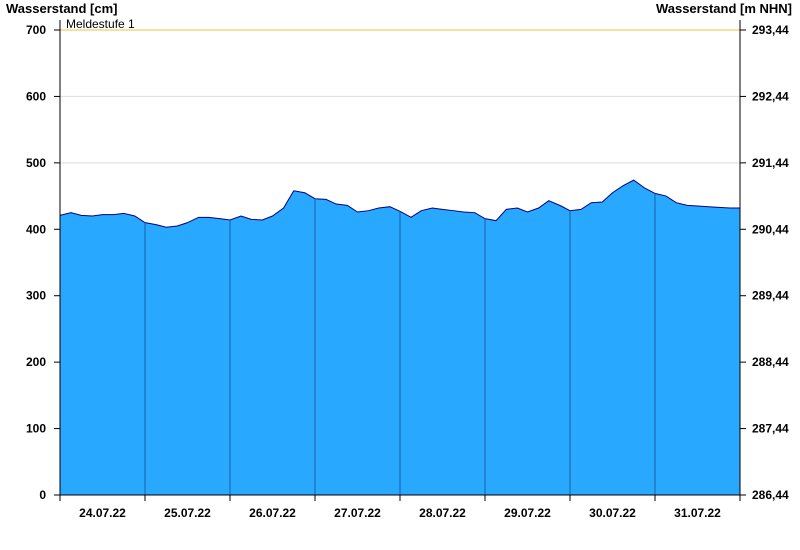  Describe the element at coordinates (442, 513) in the screenshot. I see `x-tick-label: 28.07.22` at that location.